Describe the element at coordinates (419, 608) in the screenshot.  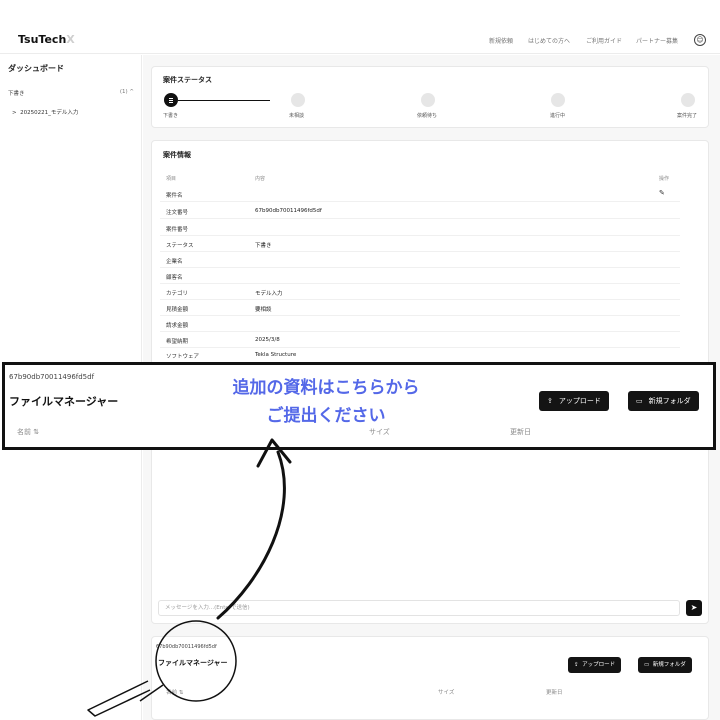
I see `message-input: メッセージを入力...(Enterで送信)` at that location.